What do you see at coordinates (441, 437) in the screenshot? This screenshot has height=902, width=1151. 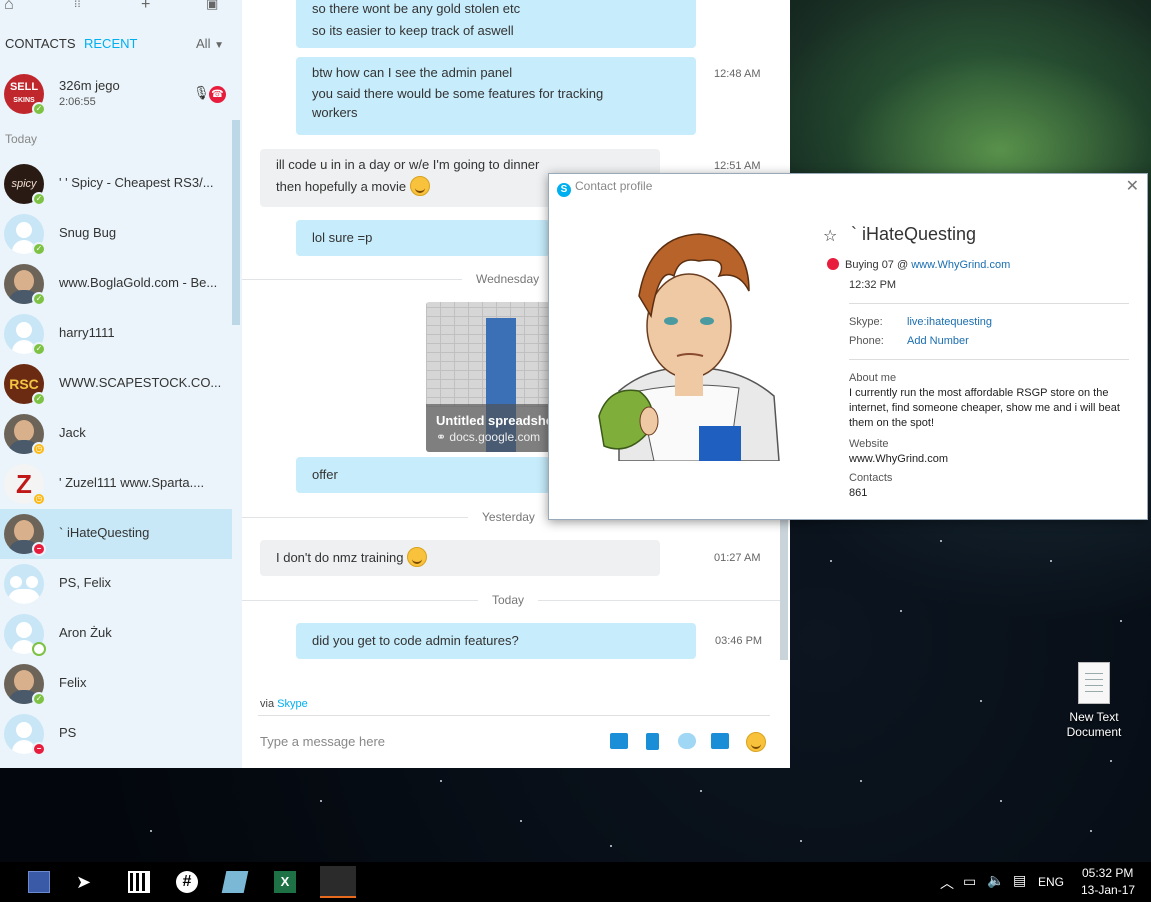 I see `link-icon: ⚭` at bounding box center [441, 437].